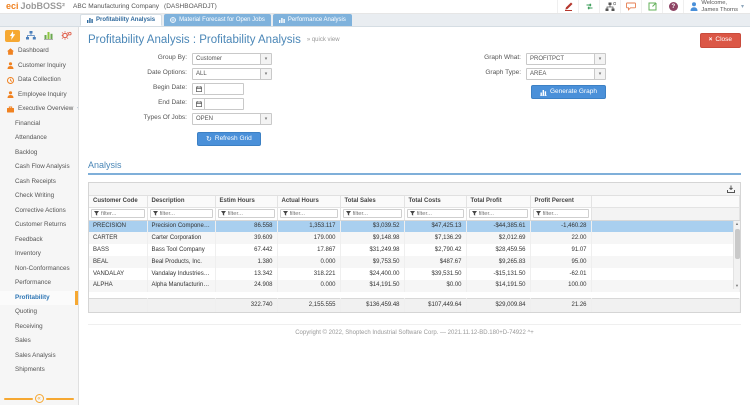 Image resolution: width=750 pixels, height=405 pixels. What do you see at coordinates (39, 80) in the screenshot?
I see `sidebar-item-data-collection: Data Collection` at bounding box center [39, 80].